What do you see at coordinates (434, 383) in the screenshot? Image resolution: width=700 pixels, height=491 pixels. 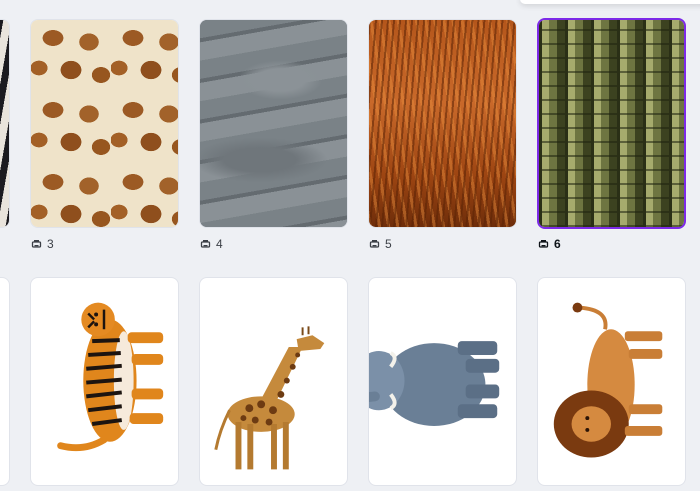 I see `elephant-illustration` at bounding box center [434, 383].